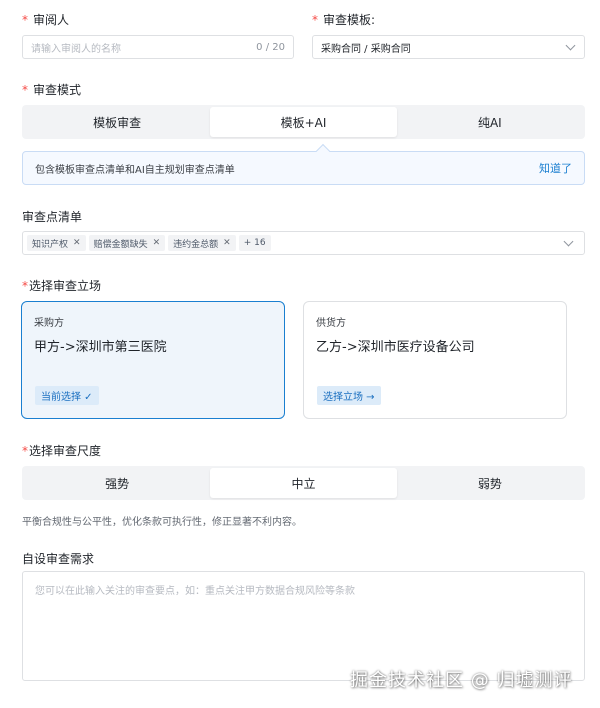 Image resolution: width=600 pixels, height=708 pixels. Describe the element at coordinates (50, 244) in the screenshot. I see `tag-label: 知识产权` at that location.